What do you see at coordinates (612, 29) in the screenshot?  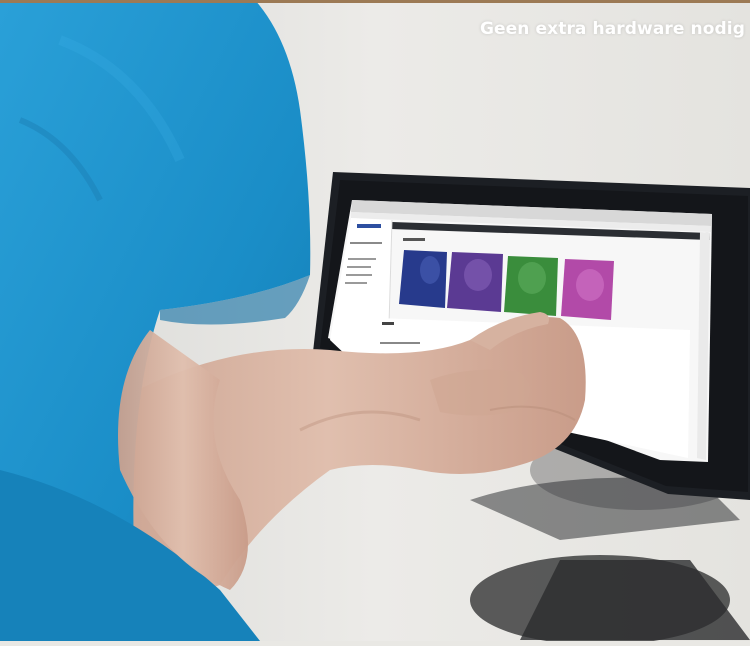 I see `headline-text: Geen extra hardware nodig` at bounding box center [612, 29].